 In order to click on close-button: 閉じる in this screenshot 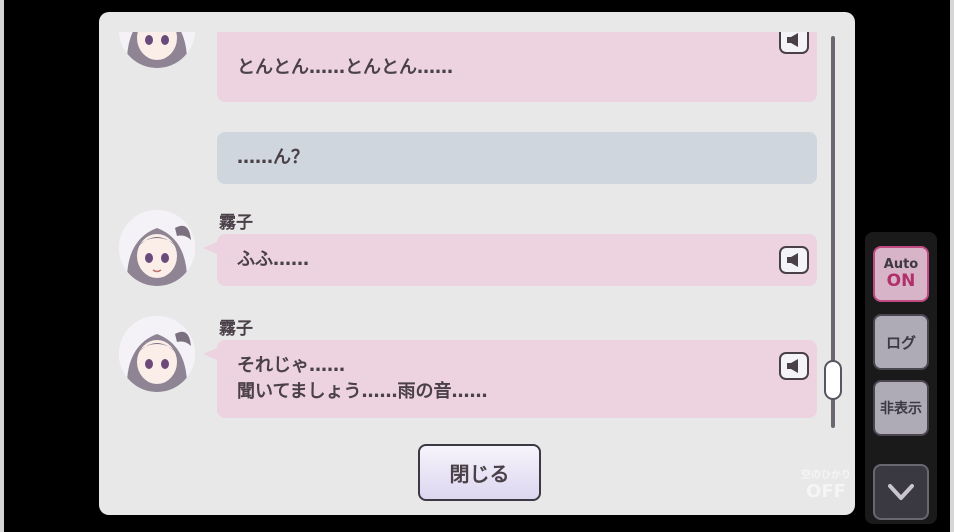, I will do `click(479, 472)`.